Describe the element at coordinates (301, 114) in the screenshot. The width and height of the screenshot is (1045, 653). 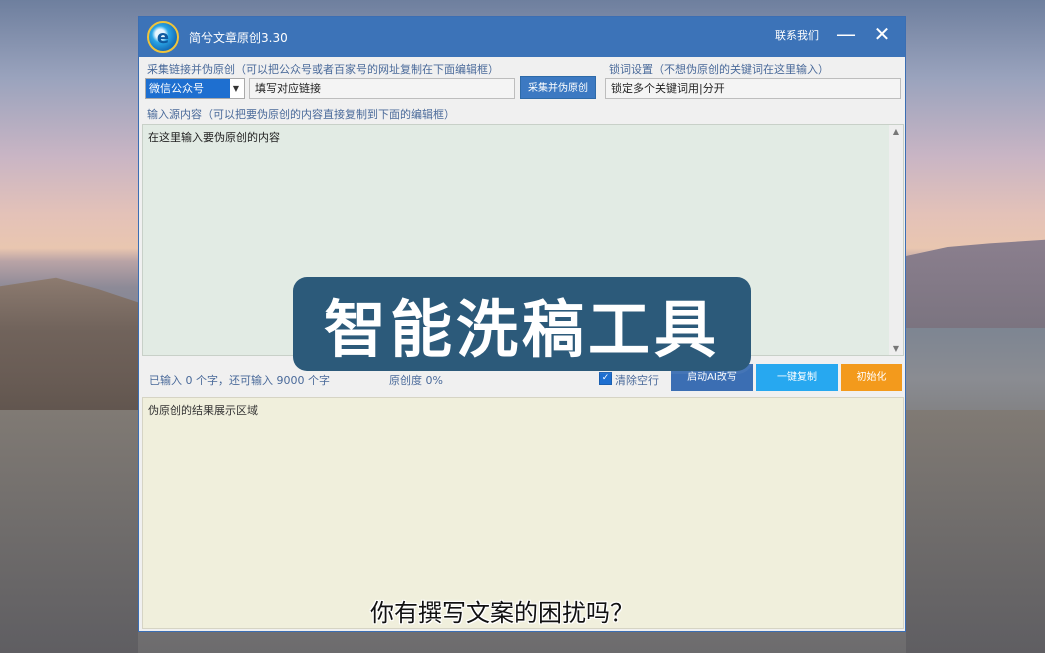
I see `input-section-label: 输入源内容（可以把要伪原创的内容直接复制到下面的编辑框）` at that location.